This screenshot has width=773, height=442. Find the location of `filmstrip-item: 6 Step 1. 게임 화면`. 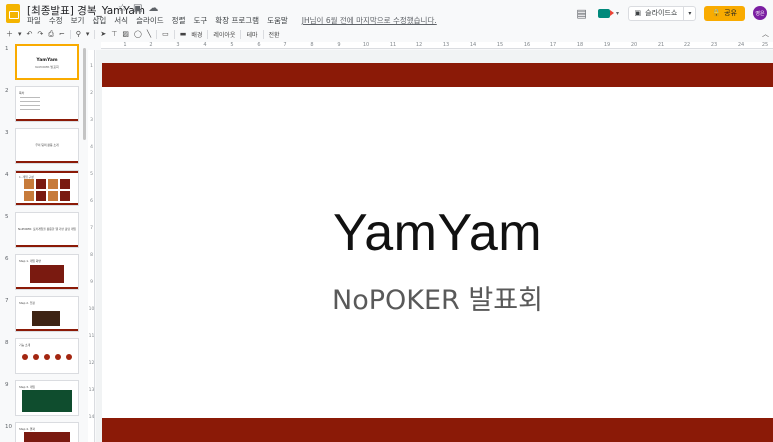

filmstrip-item: 6 Step 1. 게임 화면 is located at coordinates (43, 273).